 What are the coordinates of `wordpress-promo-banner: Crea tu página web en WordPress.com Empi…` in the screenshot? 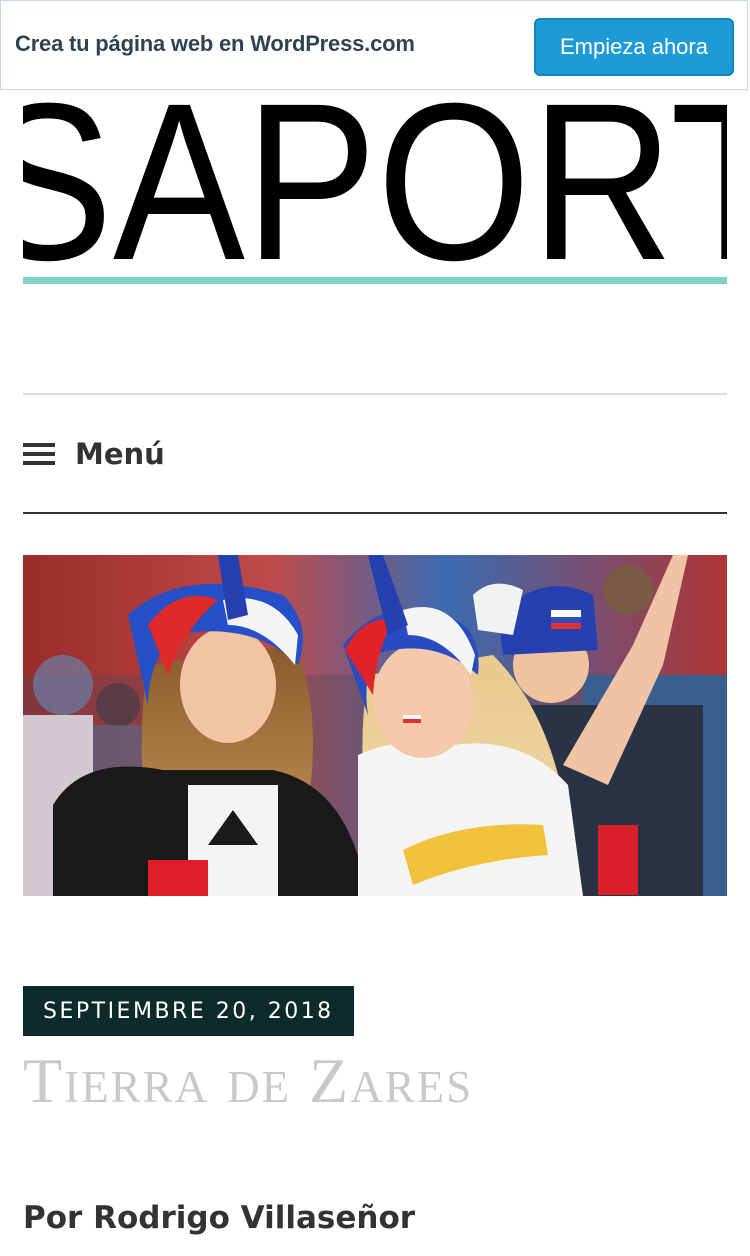 It's located at (374, 45).